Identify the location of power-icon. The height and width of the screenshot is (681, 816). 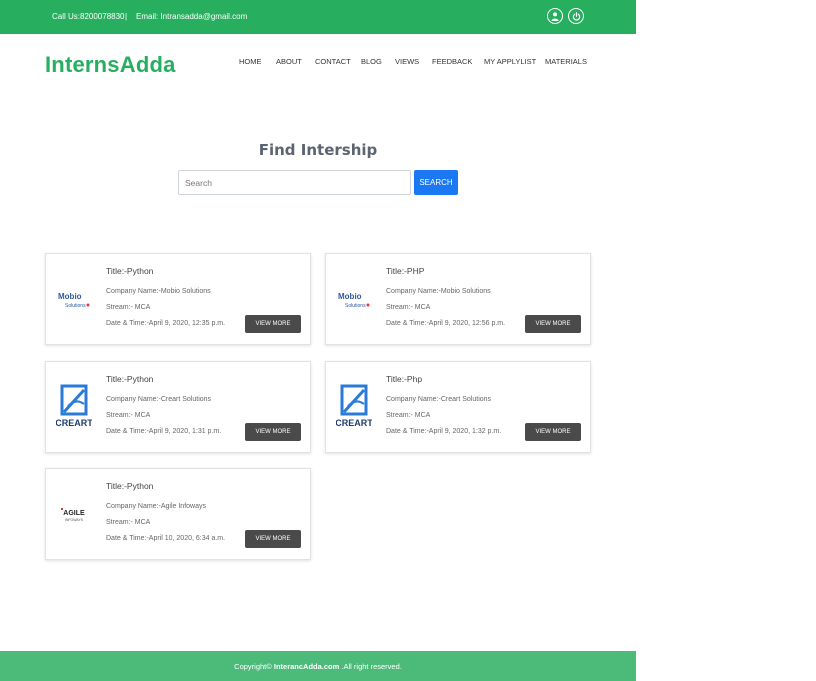
(576, 15).